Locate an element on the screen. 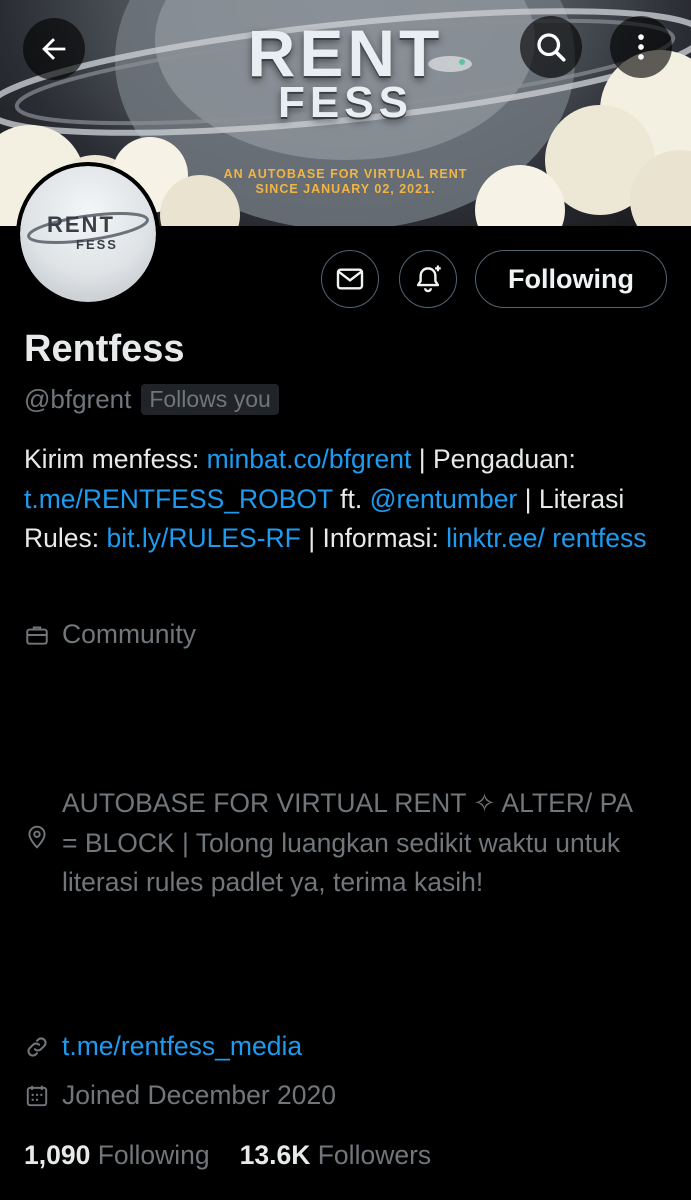 This screenshot has width=691, height=1200. handle: @bfgrent is located at coordinates (78, 399).